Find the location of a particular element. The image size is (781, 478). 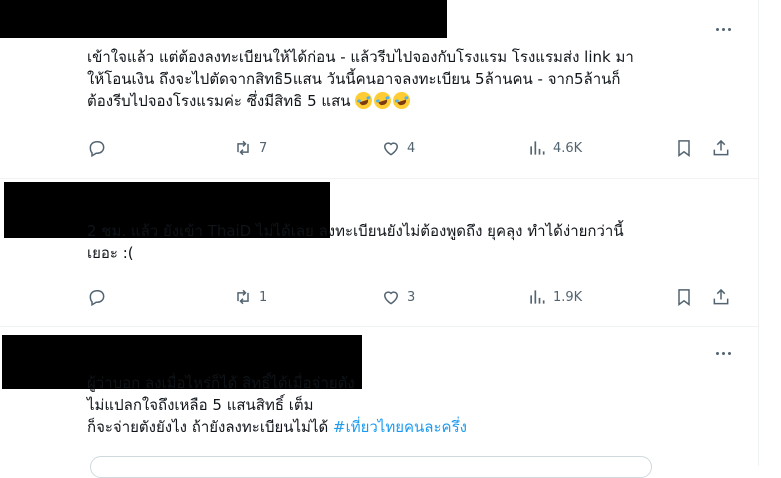

views-button: 1.9K is located at coordinates (554, 297).